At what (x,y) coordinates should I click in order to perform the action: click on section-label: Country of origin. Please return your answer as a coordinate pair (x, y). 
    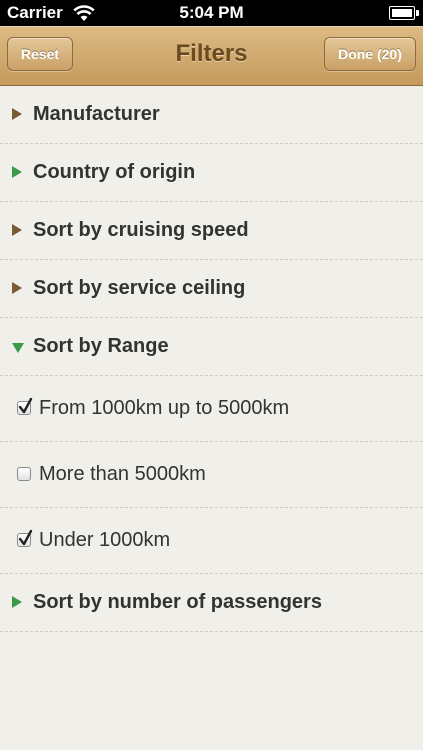
    Looking at the image, I should click on (114, 172).